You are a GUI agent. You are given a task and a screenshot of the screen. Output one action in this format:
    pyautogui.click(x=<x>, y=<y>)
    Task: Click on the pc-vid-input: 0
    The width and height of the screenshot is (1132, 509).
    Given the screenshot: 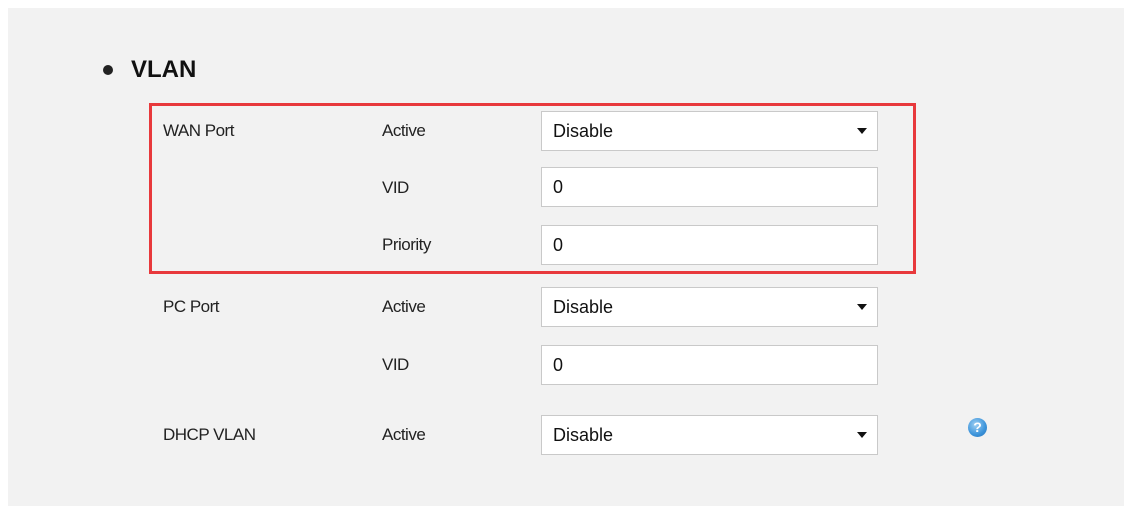 What is the action you would take?
    pyautogui.click(x=709, y=365)
    